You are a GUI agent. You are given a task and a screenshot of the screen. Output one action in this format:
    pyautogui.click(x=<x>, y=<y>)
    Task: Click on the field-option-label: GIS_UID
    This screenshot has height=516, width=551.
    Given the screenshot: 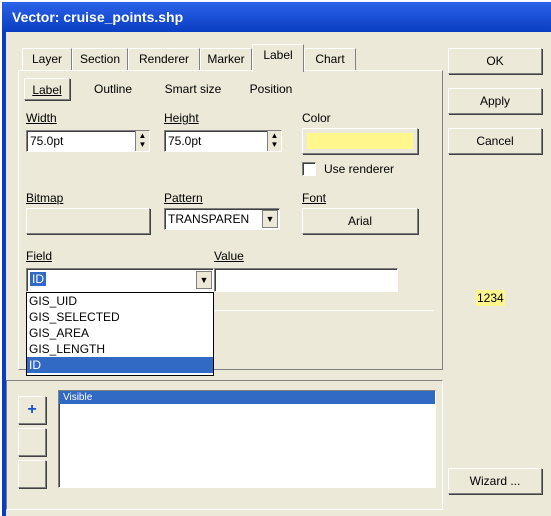 What is the action you would take?
    pyautogui.click(x=53, y=301)
    